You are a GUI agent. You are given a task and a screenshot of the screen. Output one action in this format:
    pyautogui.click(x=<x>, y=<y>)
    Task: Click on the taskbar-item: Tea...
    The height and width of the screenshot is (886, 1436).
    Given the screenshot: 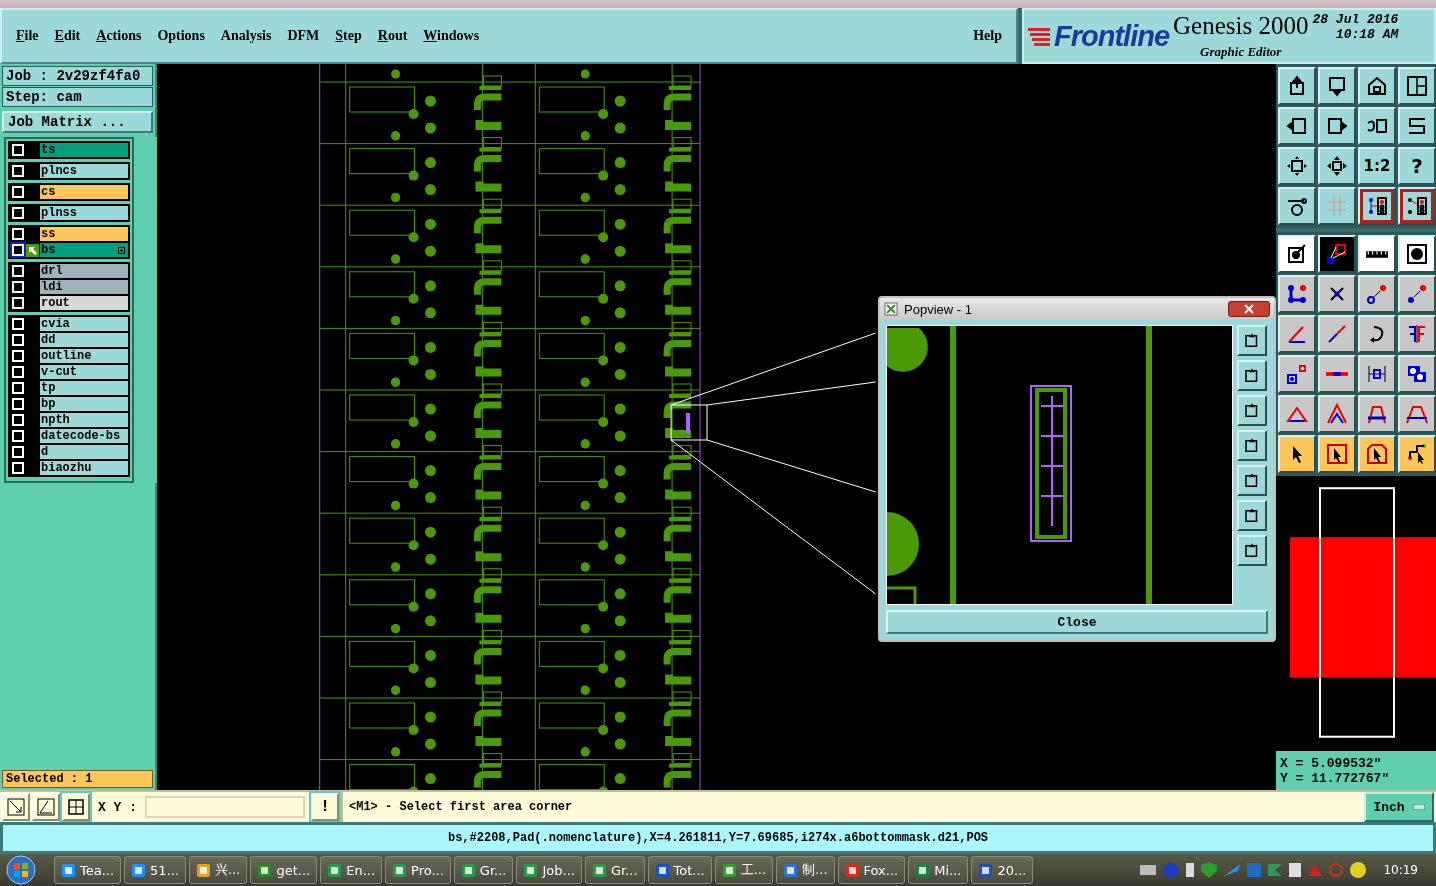 What is the action you would take?
    pyautogui.click(x=88, y=870)
    